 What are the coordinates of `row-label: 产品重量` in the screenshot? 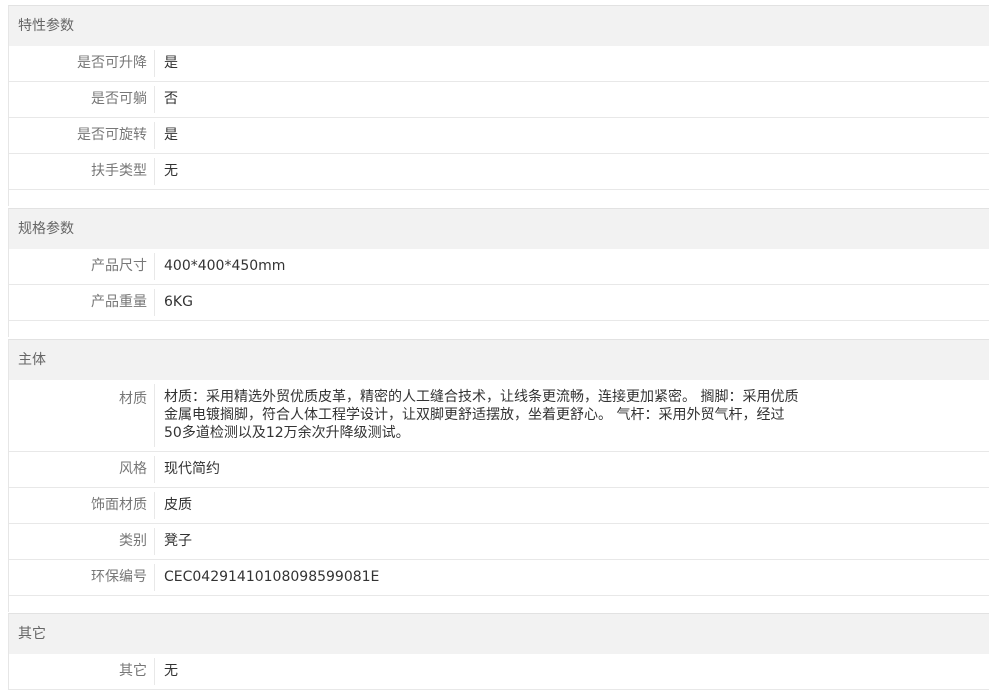 It's located at (82, 302).